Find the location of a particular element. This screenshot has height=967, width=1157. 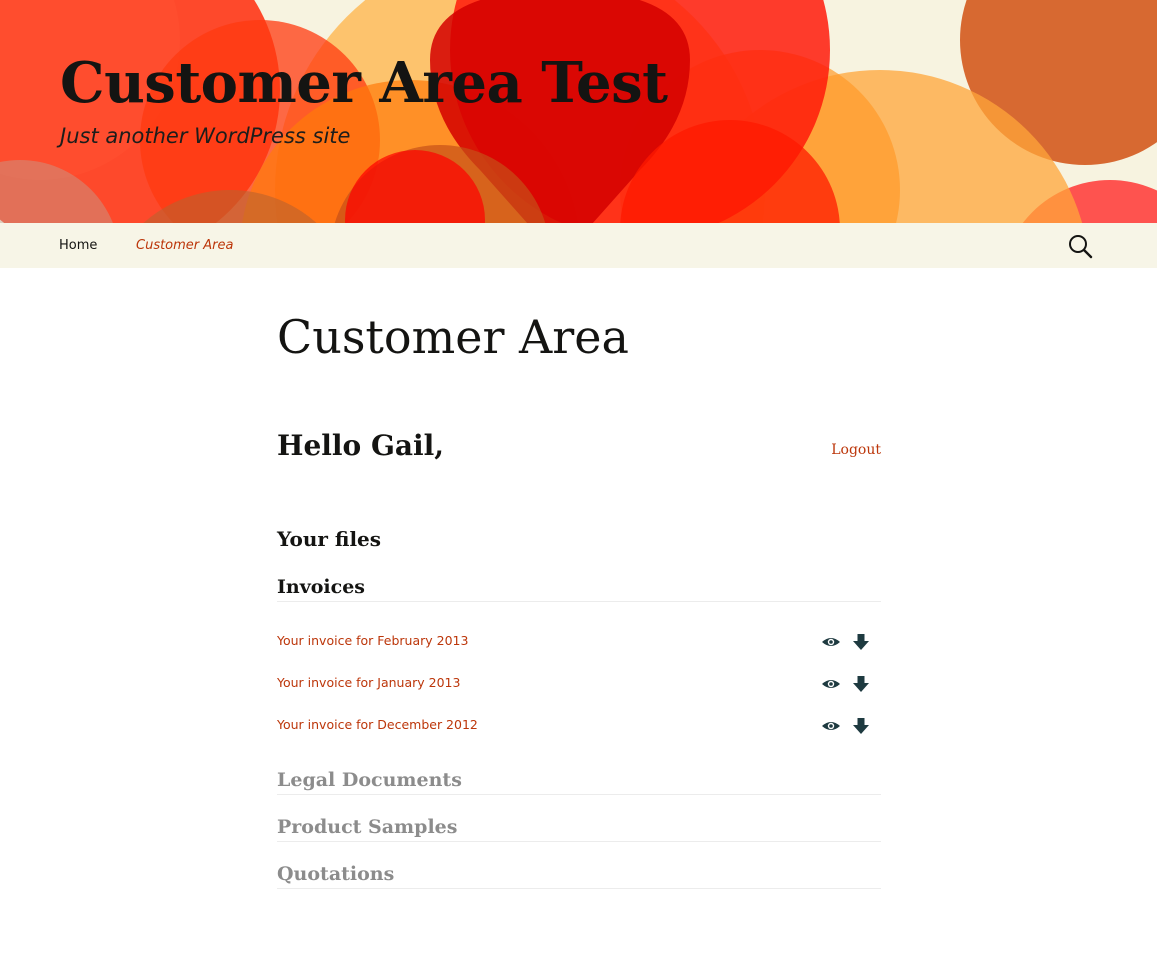

file-link: Your invoice for February 2013 is located at coordinates (372, 640).